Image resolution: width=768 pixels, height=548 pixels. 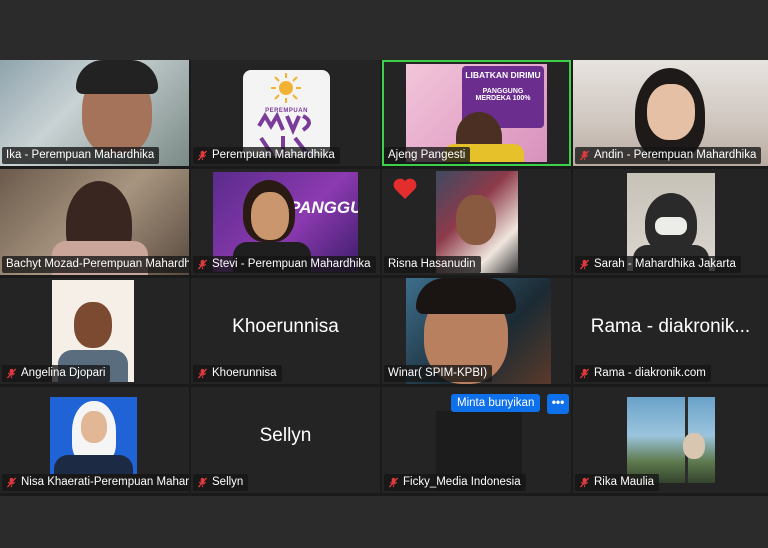 I want to click on participant-name-label: Angelina Djopari, so click(x=56, y=373).